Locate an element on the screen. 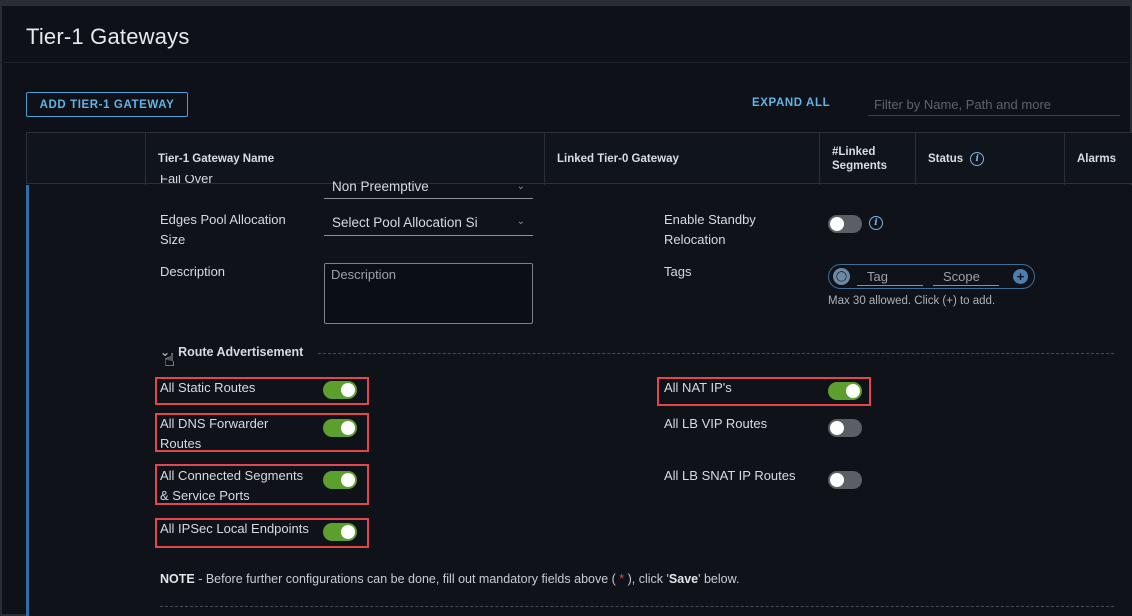 The image size is (1132, 616). edges-pool-label: Edges Pool Allocation Size is located at coordinates (223, 229).